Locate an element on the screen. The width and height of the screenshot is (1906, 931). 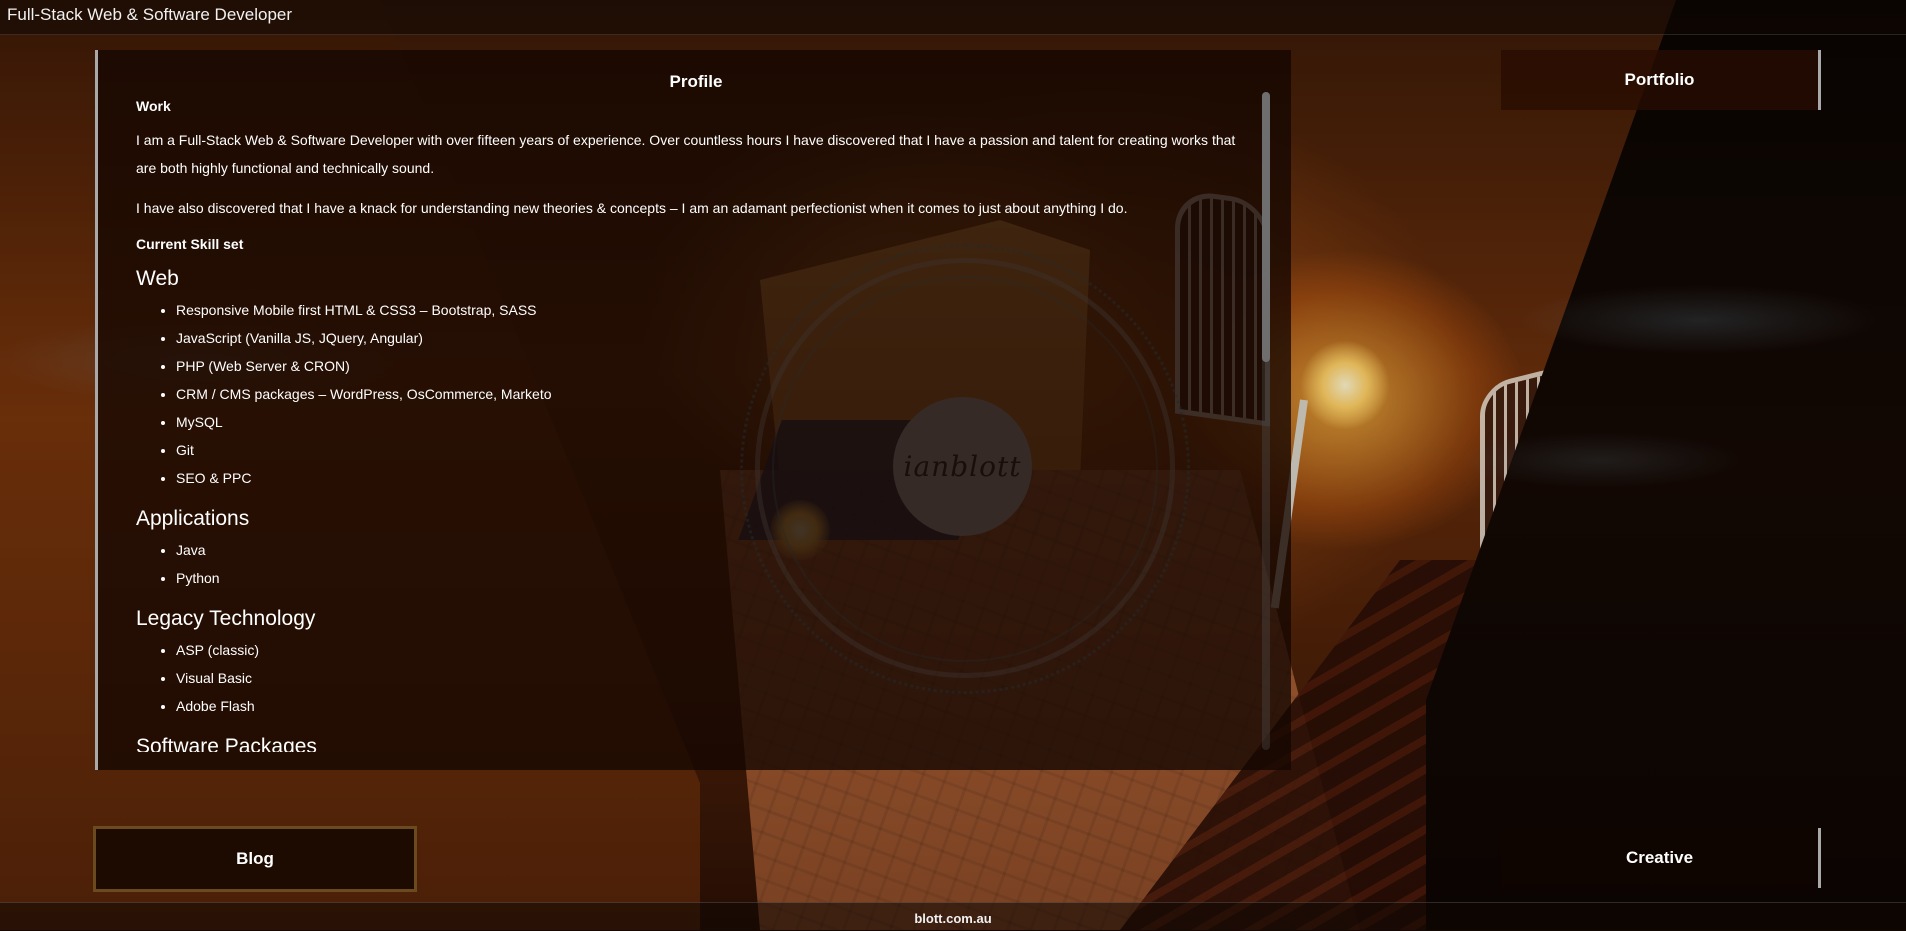
creative-tile: Creative is located at coordinates (1661, 858).